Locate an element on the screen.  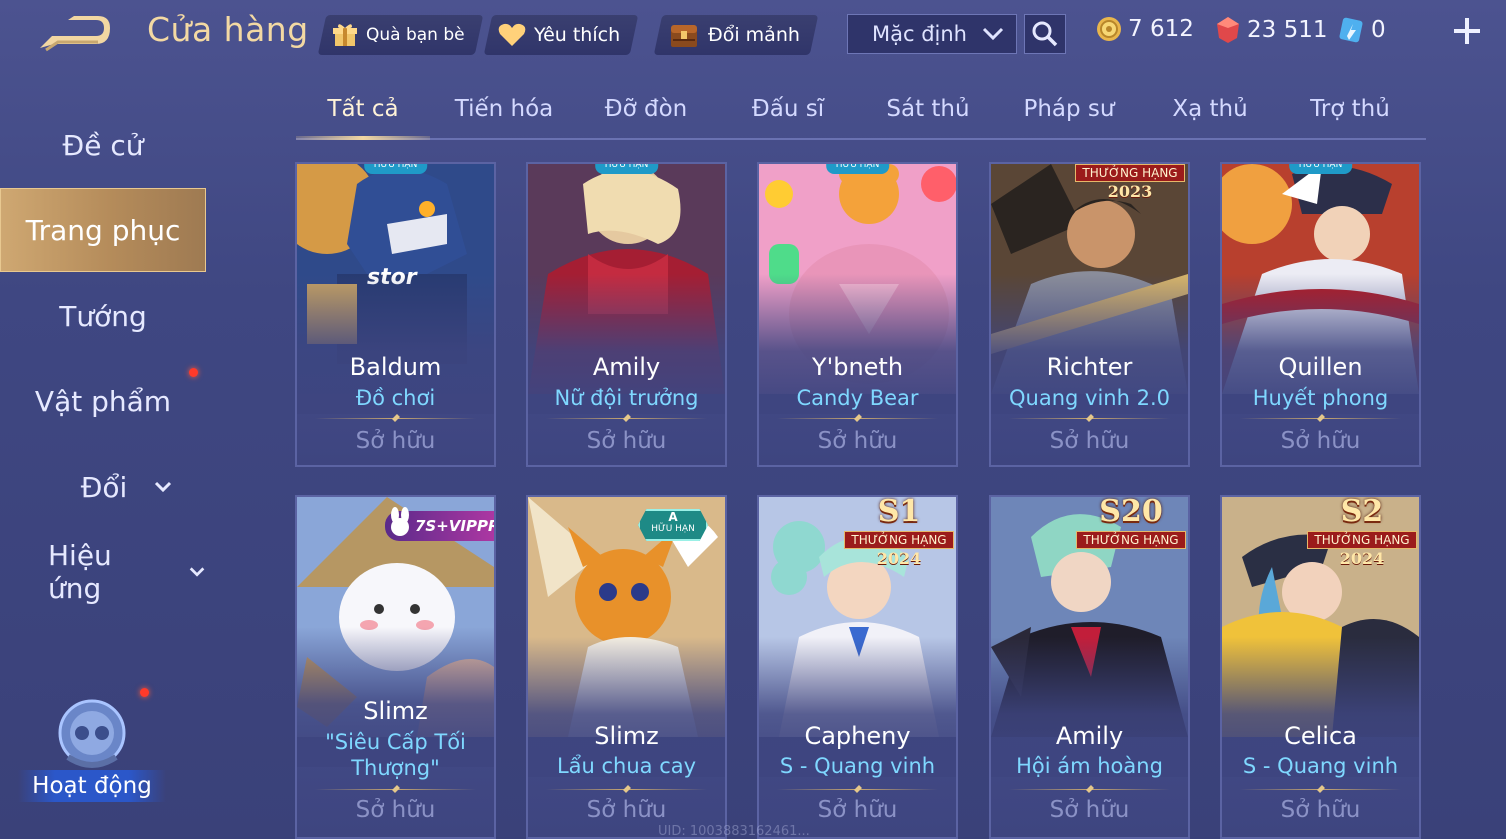
friend-gift-button: Quà bạn bè is located at coordinates (400, 35).